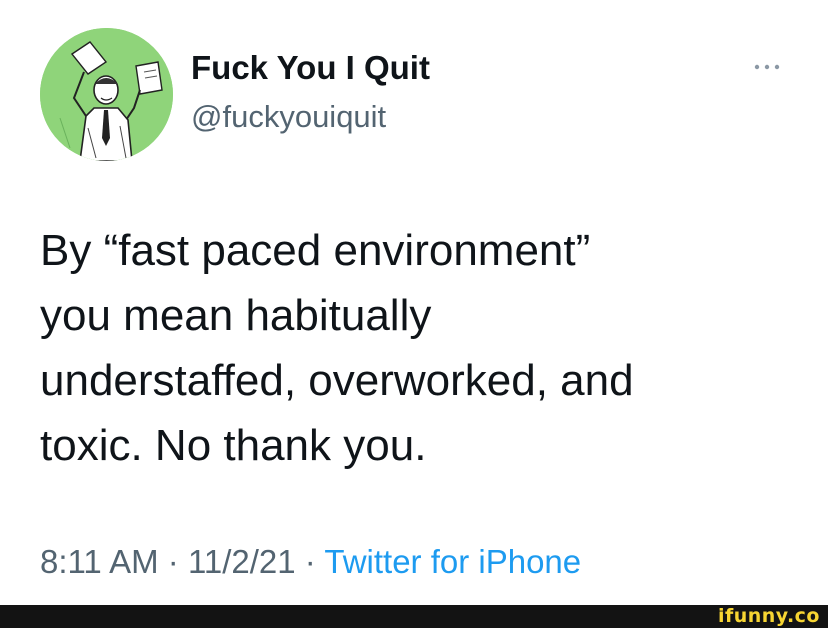  What do you see at coordinates (414, 616) in the screenshot?
I see `watermark-bar: ifunny.co` at bounding box center [414, 616].